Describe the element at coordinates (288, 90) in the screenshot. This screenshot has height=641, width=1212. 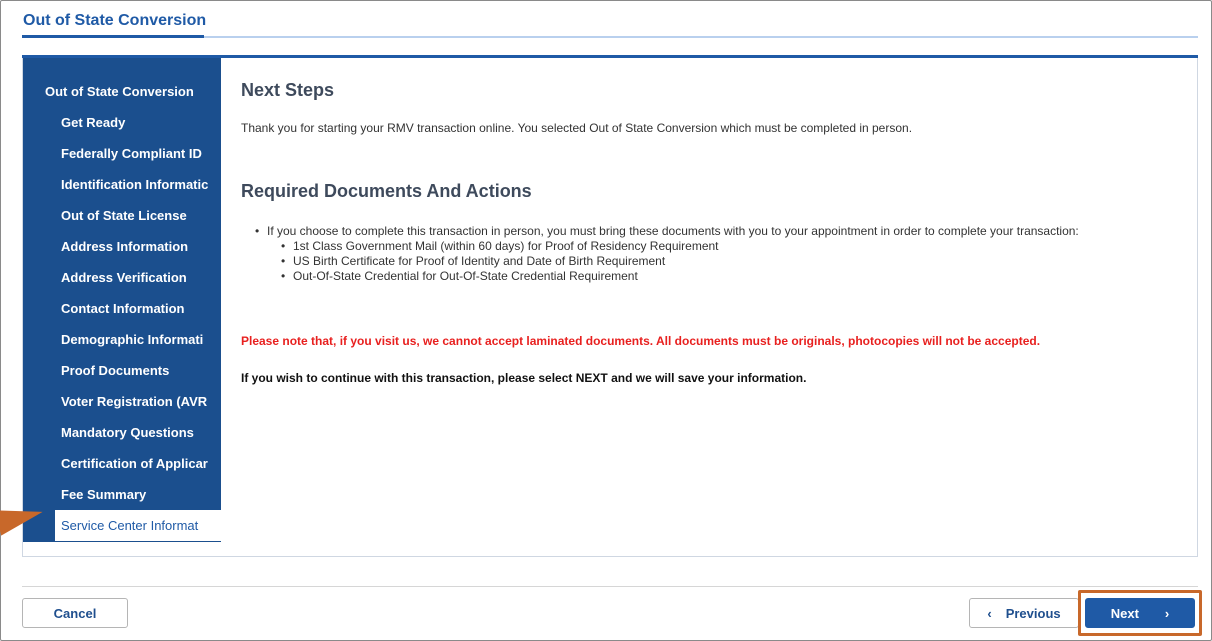
I see `next-steps-heading: Next Steps` at that location.